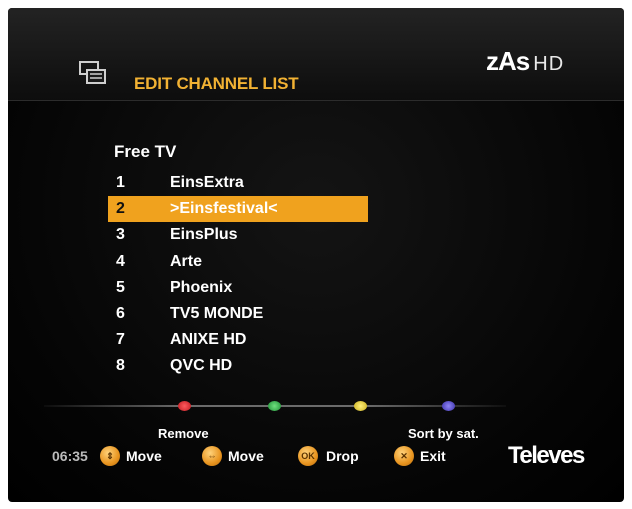  What do you see at coordinates (110, 456) in the screenshot?
I see `up-down-arrows-icon: ⇕` at bounding box center [110, 456].